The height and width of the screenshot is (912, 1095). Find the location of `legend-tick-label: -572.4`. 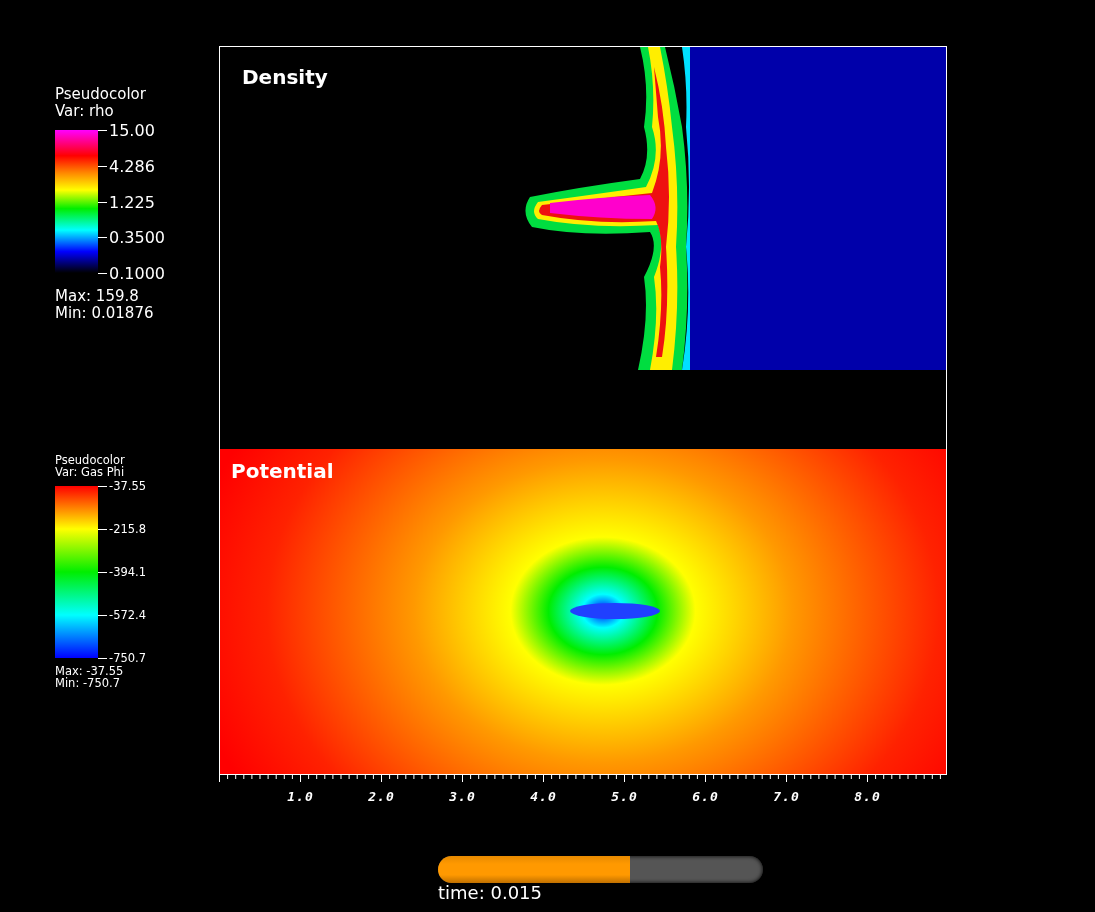

legend-tick-label: -572.4 is located at coordinates (128, 615).